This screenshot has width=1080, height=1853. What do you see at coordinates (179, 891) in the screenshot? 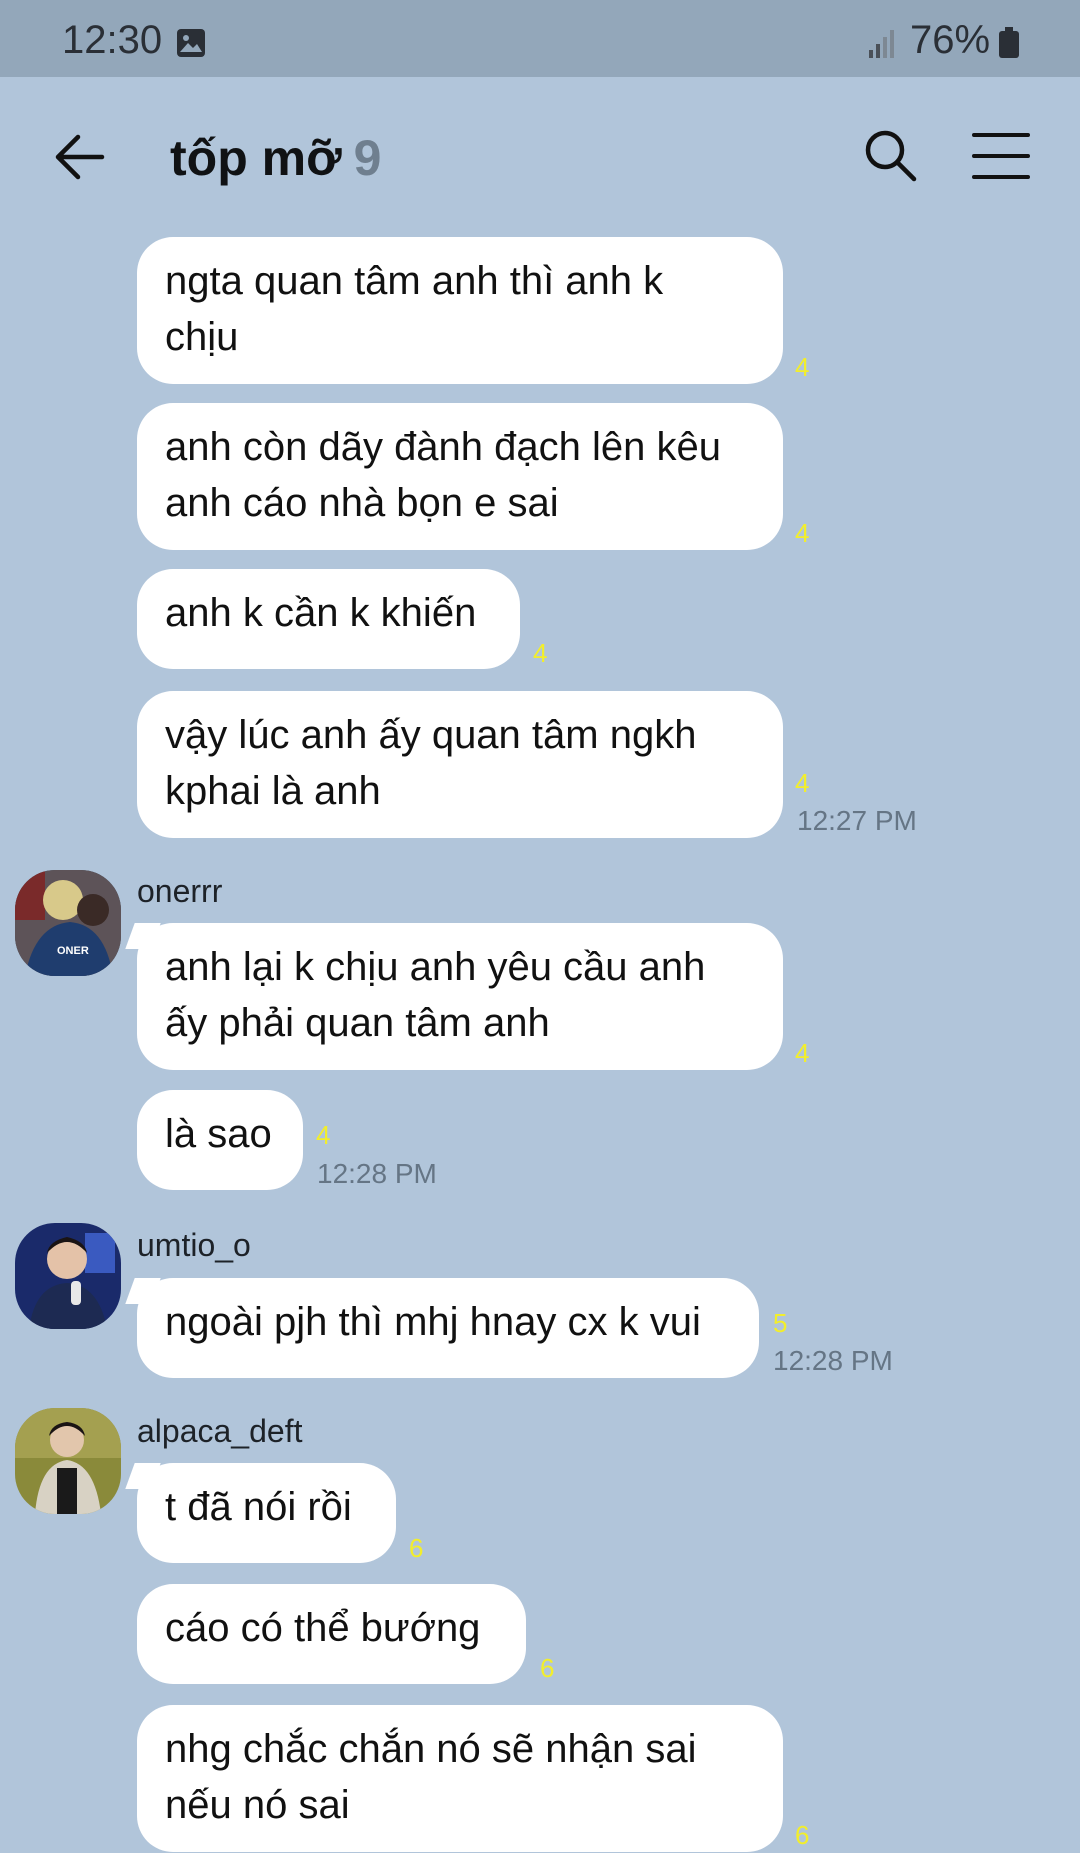
I see `sender-name: onerrr` at bounding box center [179, 891].